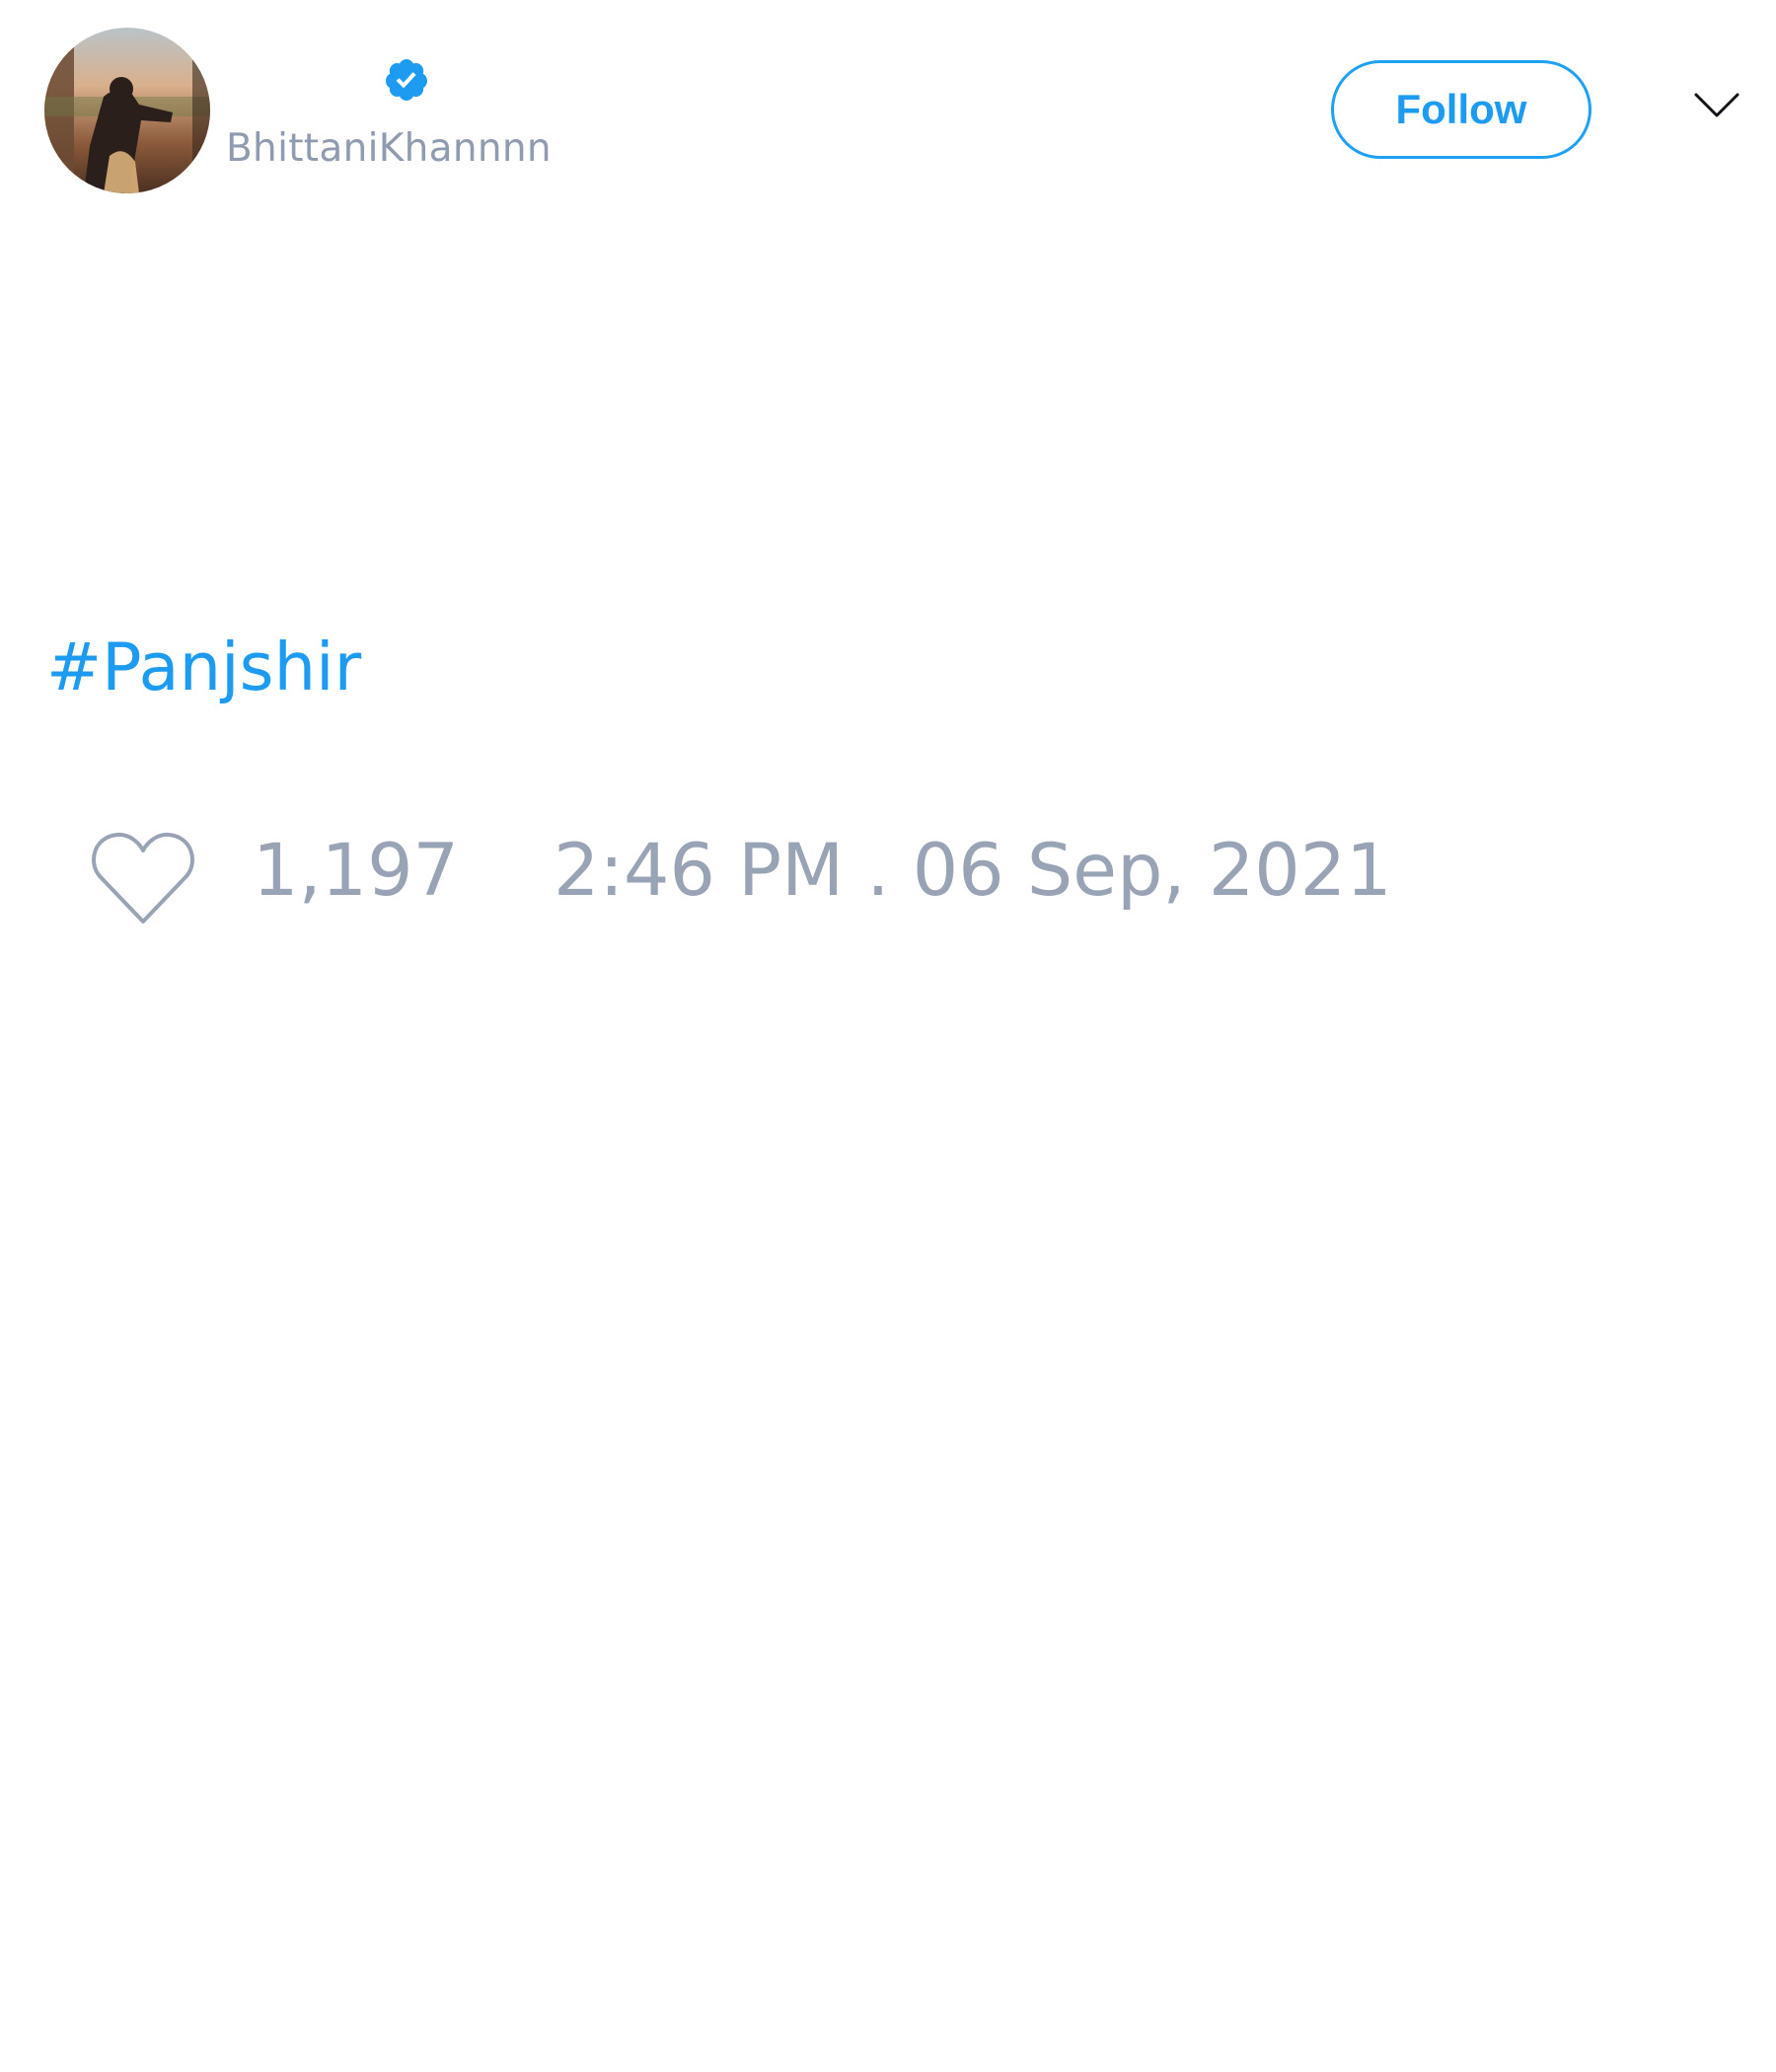 This screenshot has width=1776, height=2072. Describe the element at coordinates (356, 871) in the screenshot. I see `like-count: 1,197` at that location.